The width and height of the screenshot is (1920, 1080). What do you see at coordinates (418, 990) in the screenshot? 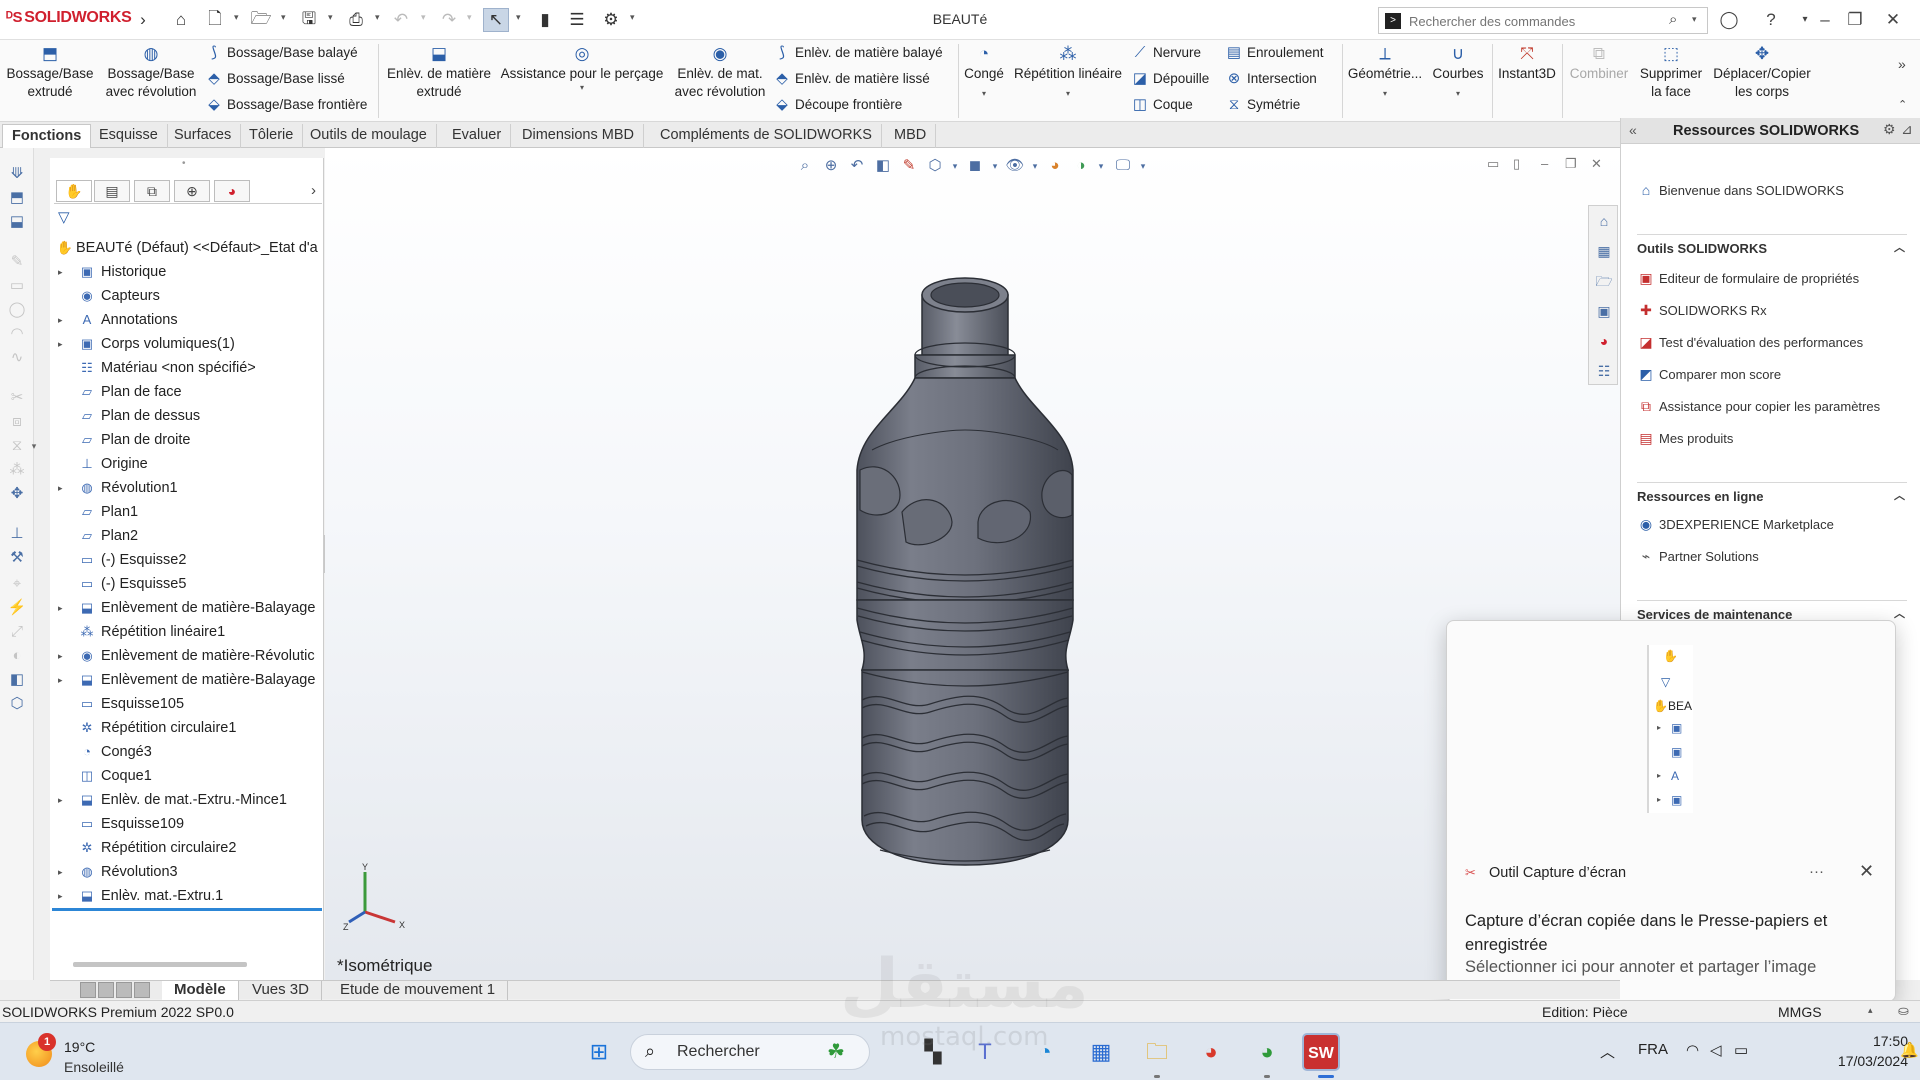
I see `tab-motion-study-1: Etude de mouvement 1` at bounding box center [418, 990].